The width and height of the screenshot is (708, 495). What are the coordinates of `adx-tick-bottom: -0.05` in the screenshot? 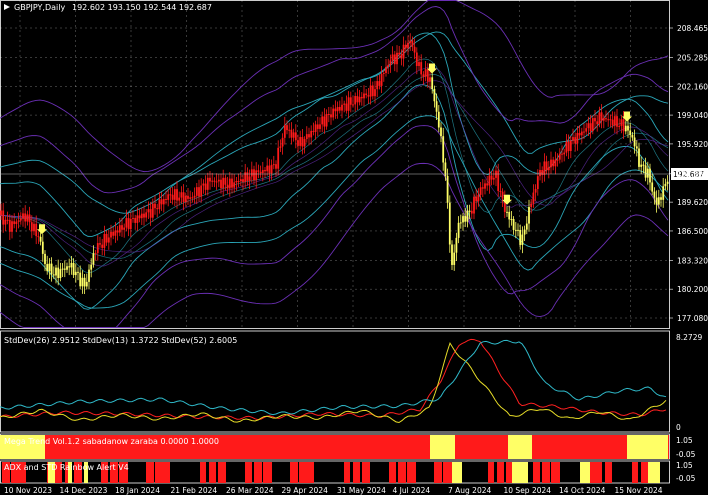 It's located at (686, 478).